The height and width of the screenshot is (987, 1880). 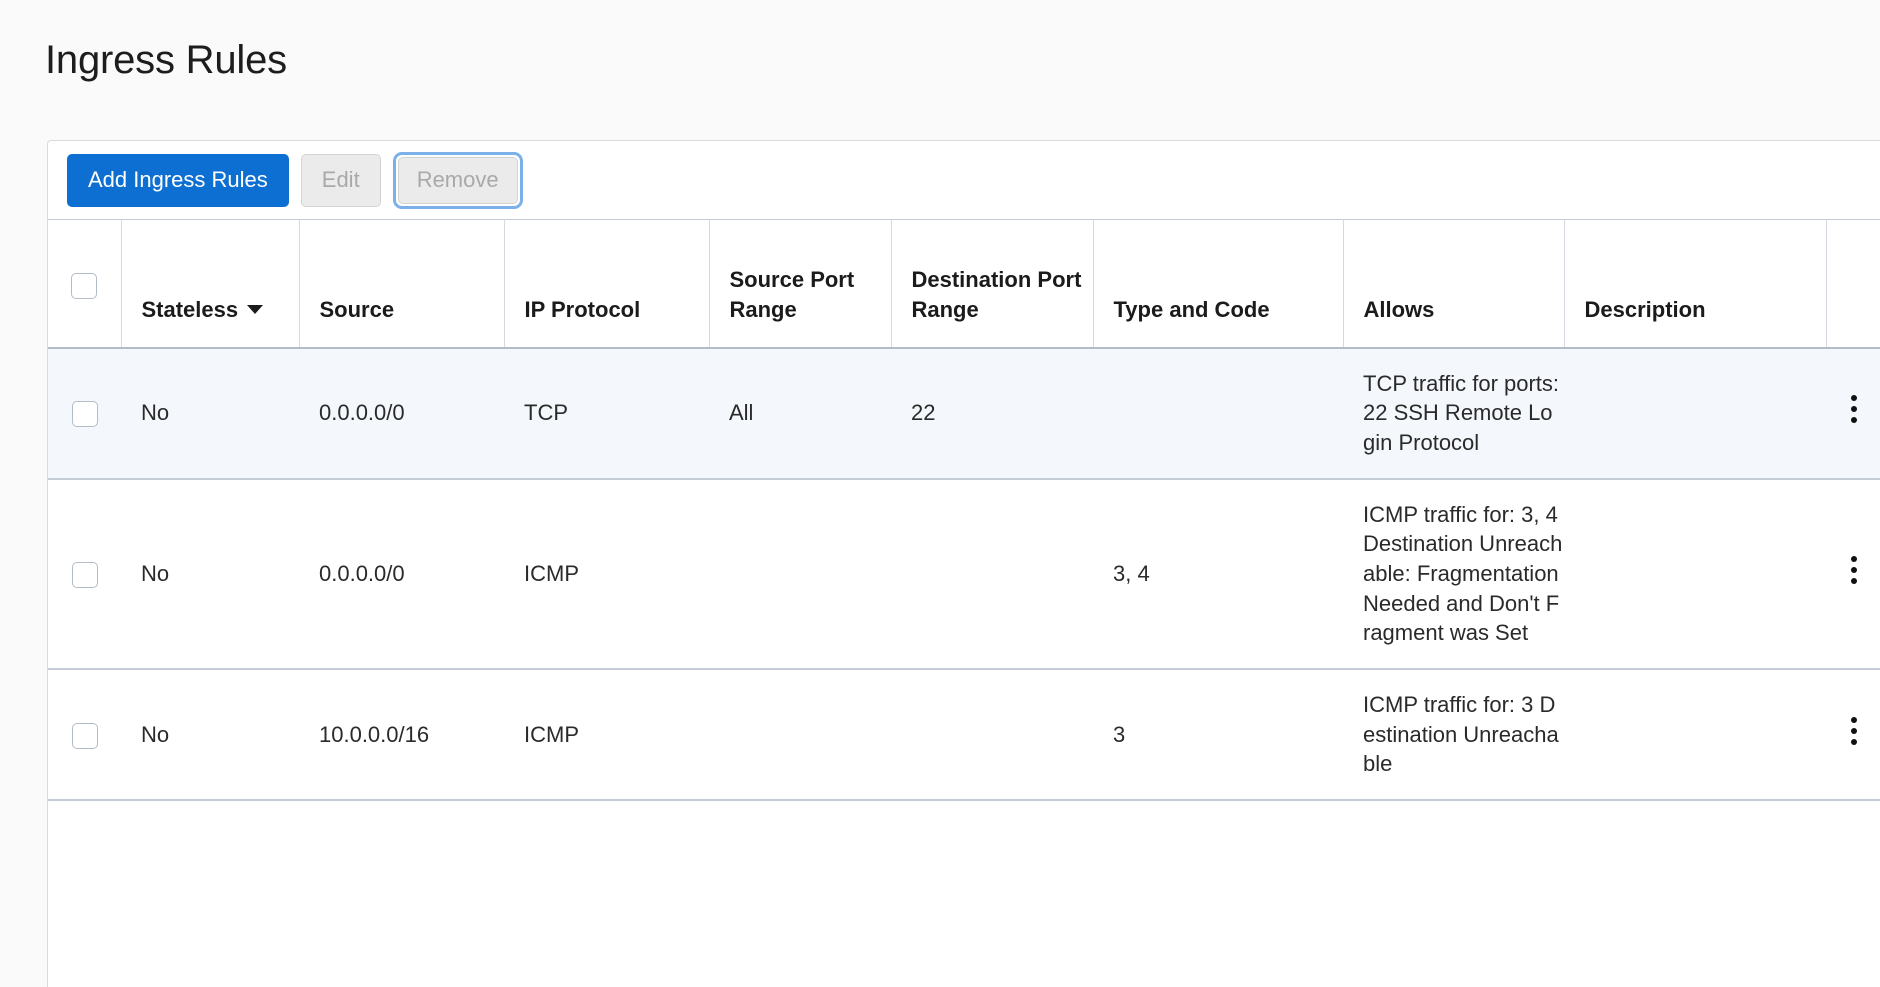 What do you see at coordinates (800, 283) in the screenshot?
I see `column-header-source-port-range: Source Port Range` at bounding box center [800, 283].